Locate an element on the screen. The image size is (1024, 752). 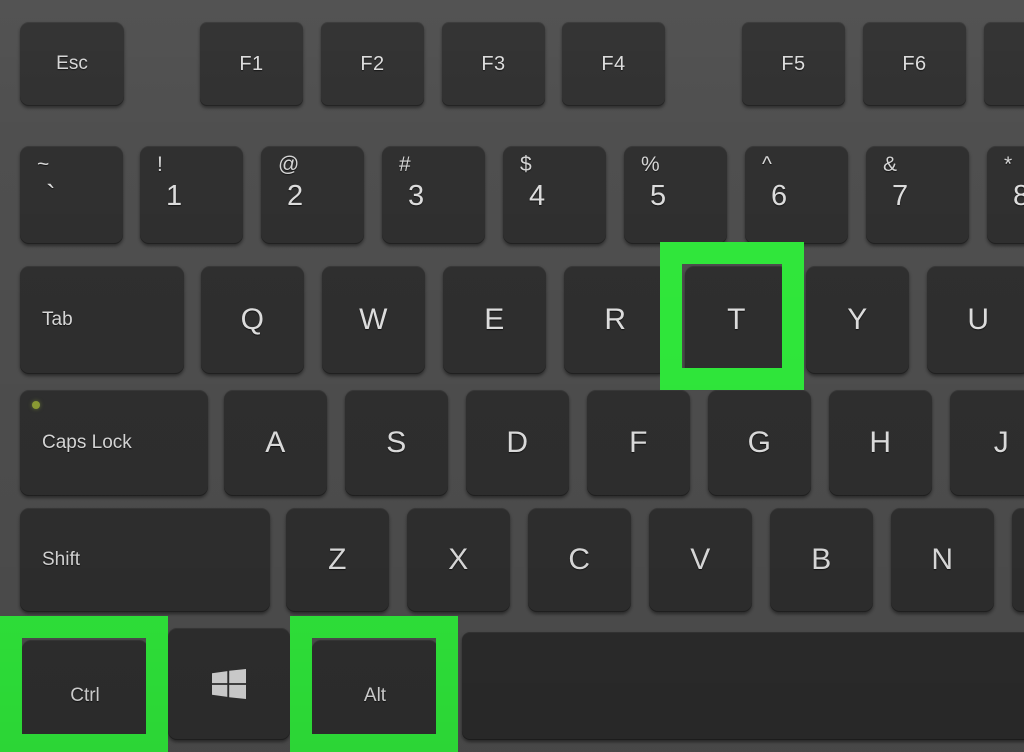
windows-logo-icon is located at coordinates (229, 684).